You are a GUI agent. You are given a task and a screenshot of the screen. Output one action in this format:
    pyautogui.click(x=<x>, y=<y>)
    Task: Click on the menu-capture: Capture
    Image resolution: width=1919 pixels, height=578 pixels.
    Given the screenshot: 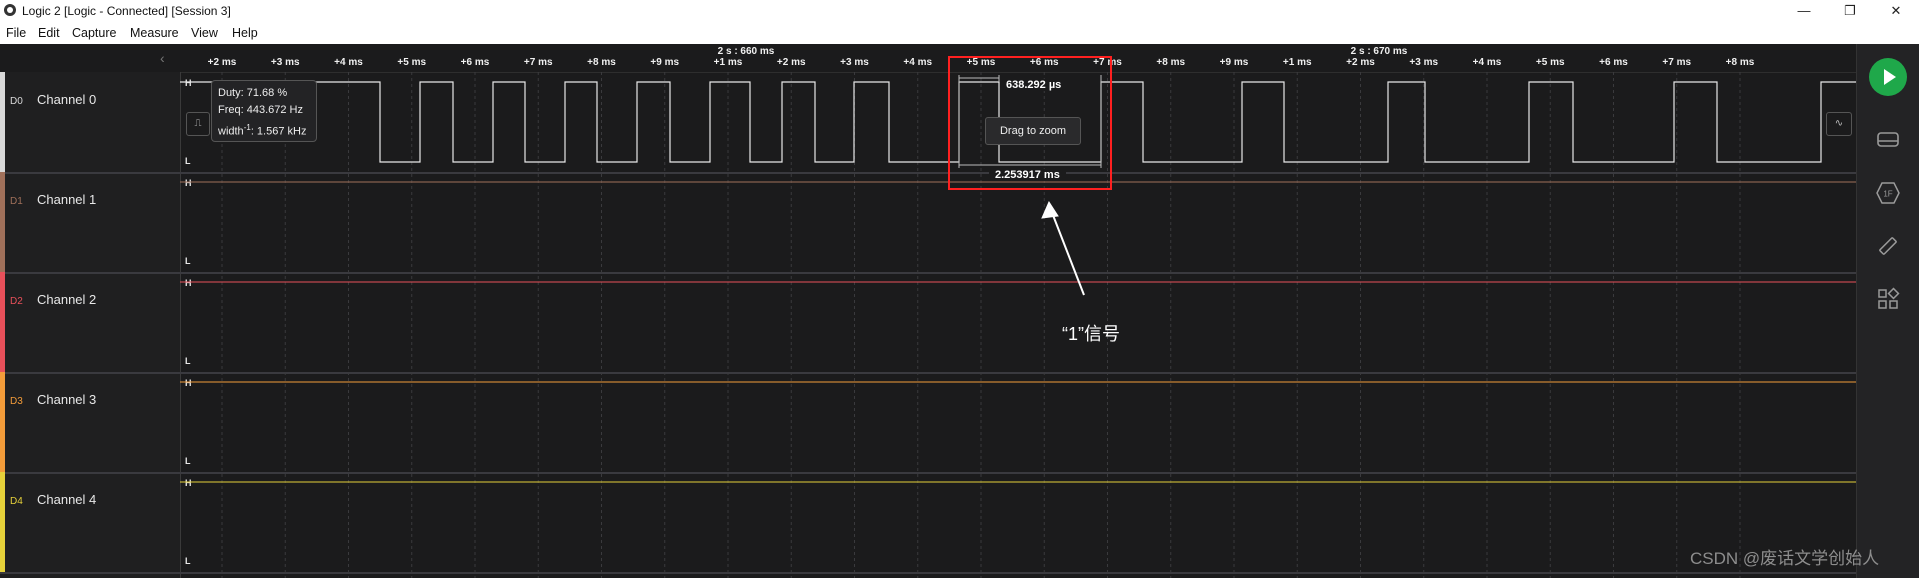 What is the action you would take?
    pyautogui.click(x=94, y=33)
    